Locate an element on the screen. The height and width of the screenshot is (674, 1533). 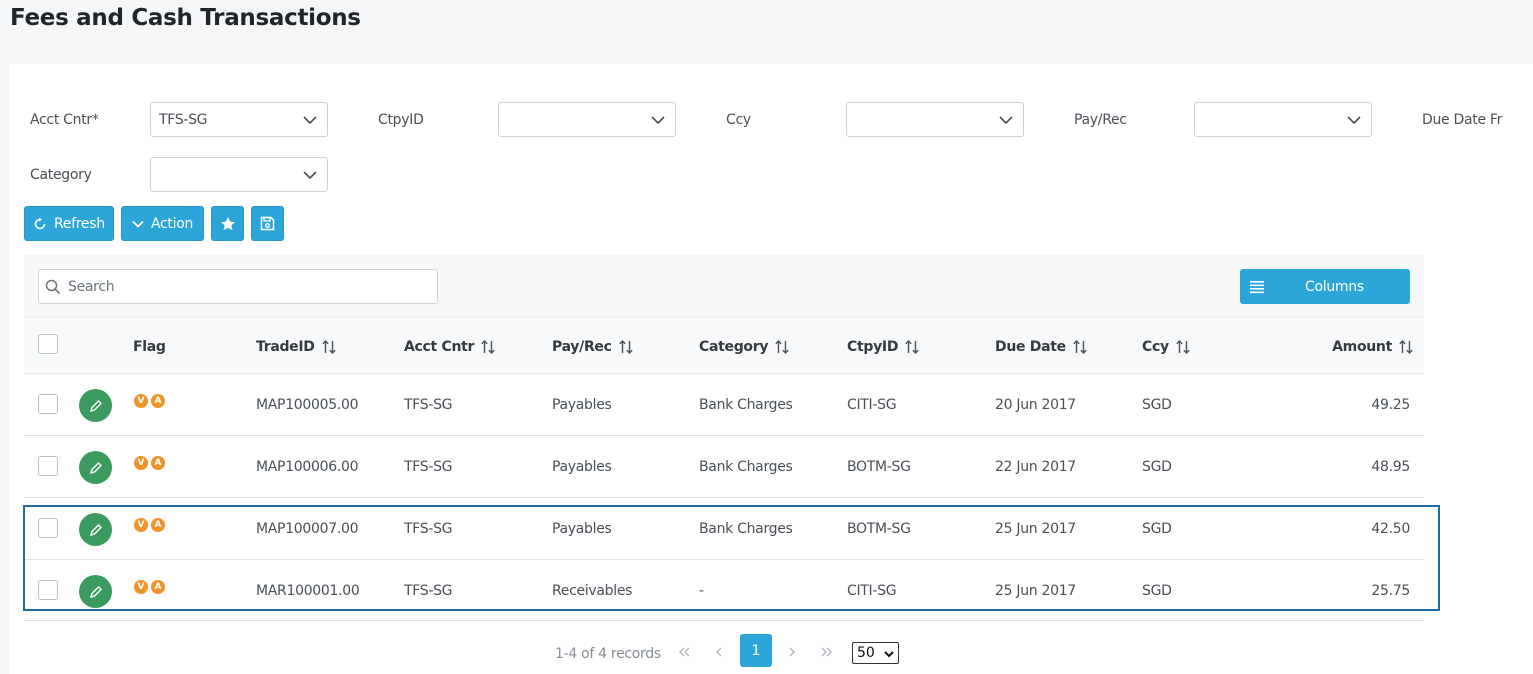
pagination: 1-4 of 4 records 1 50 is located at coordinates (766, 651).